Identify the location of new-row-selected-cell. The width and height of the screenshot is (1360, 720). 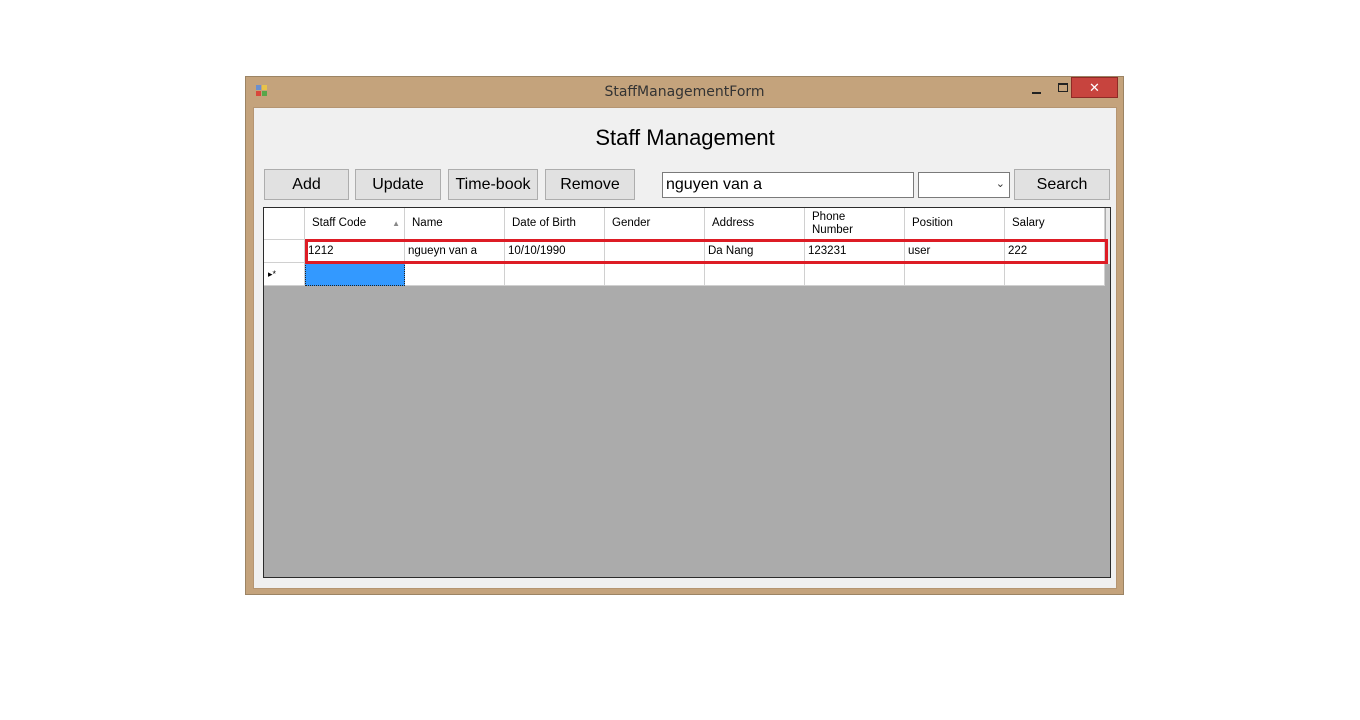
(355, 274).